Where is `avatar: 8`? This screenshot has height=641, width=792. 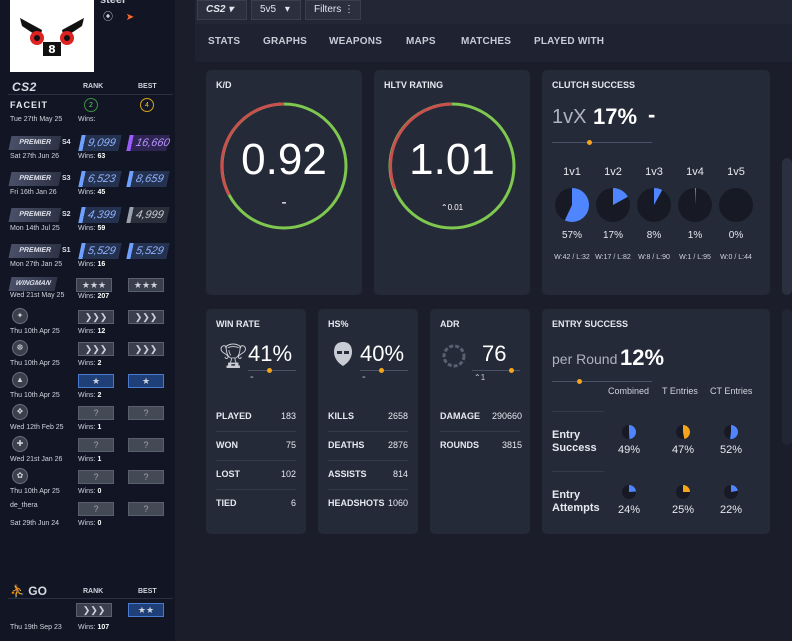 avatar: 8 is located at coordinates (52, 36).